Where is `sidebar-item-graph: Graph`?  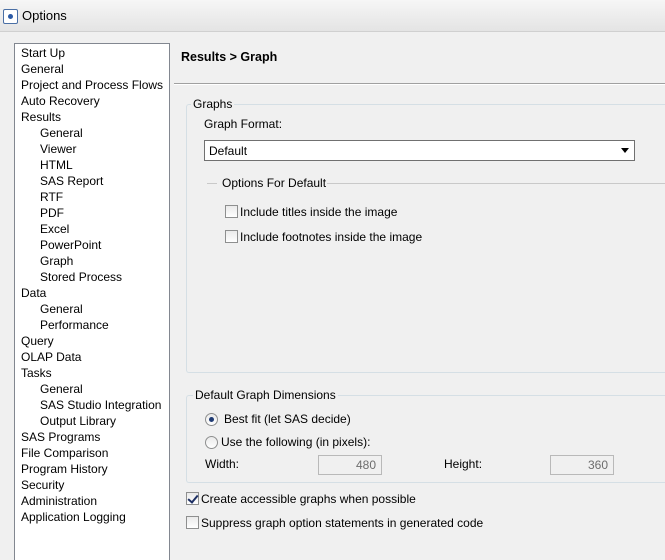
sidebar-item-graph: Graph is located at coordinates (56, 261).